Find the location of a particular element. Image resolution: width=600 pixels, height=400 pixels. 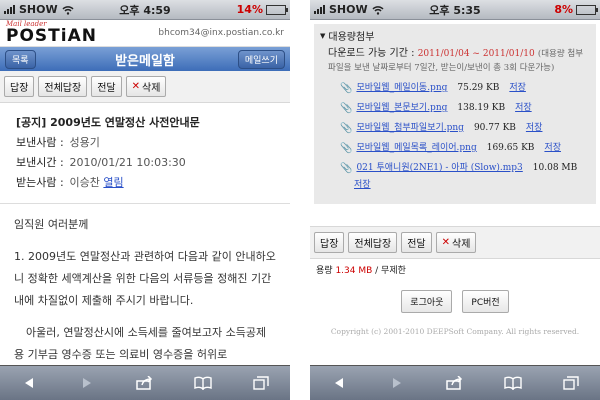

list-button: 목록 is located at coordinates (20, 59).